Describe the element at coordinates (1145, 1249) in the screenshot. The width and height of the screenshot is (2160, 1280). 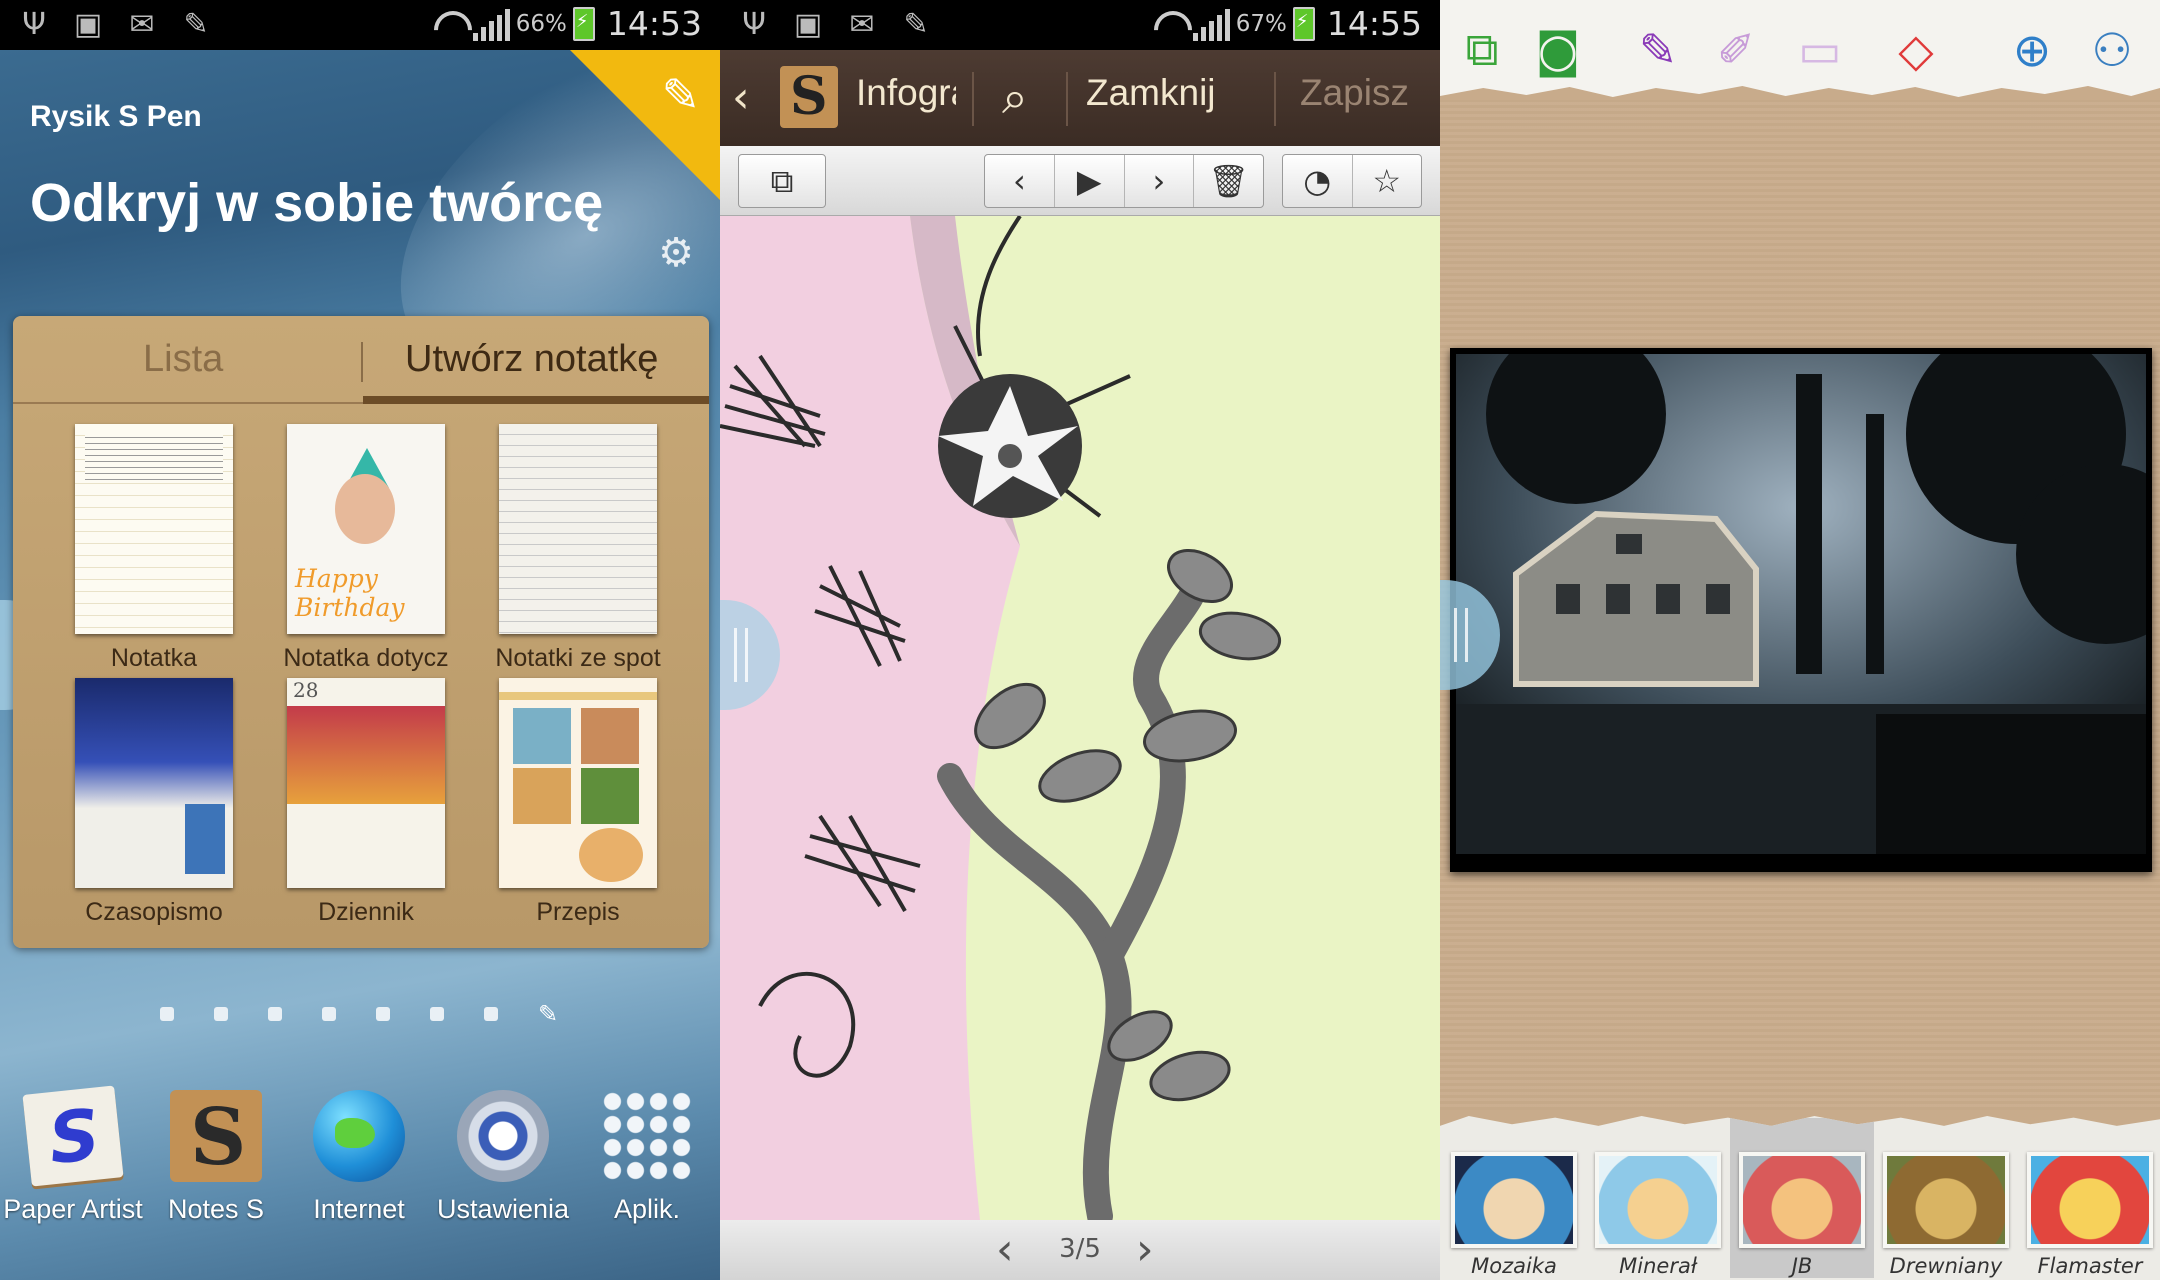
I see `next-page-icon: ›` at that location.